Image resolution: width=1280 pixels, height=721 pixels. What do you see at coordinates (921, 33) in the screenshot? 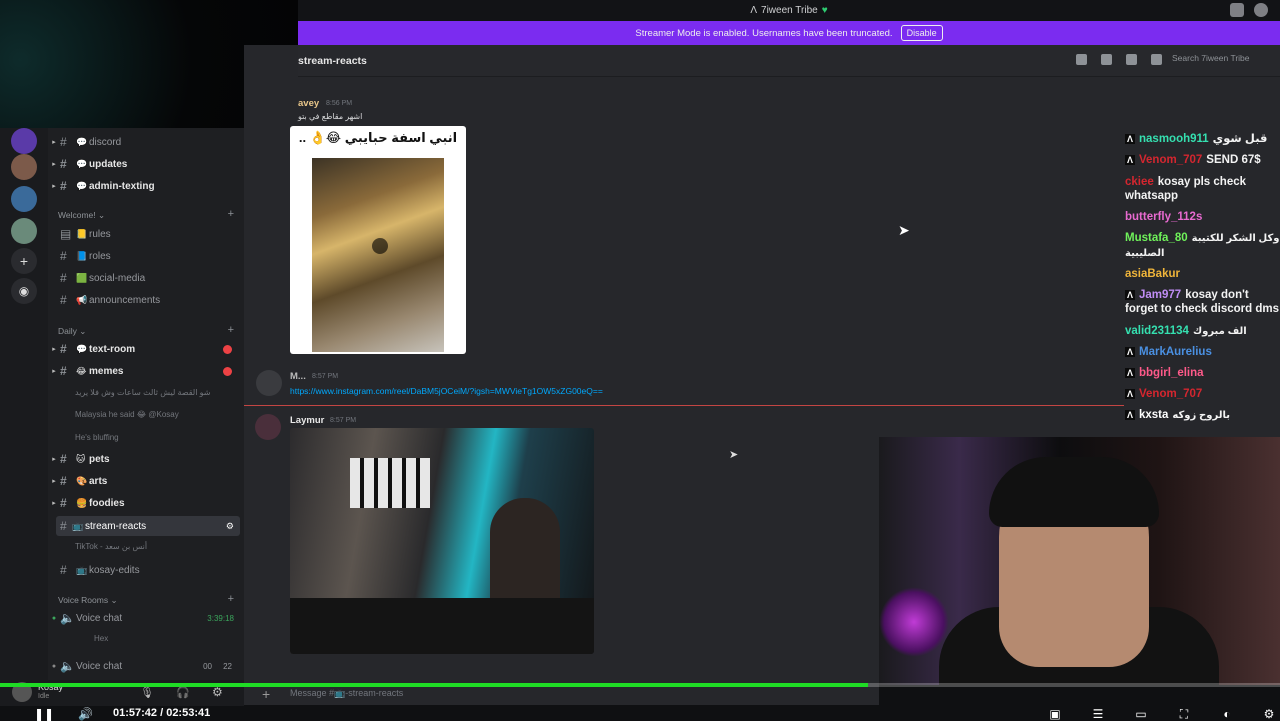
I see `disable-streamer-mode-button: Disable` at bounding box center [921, 33].